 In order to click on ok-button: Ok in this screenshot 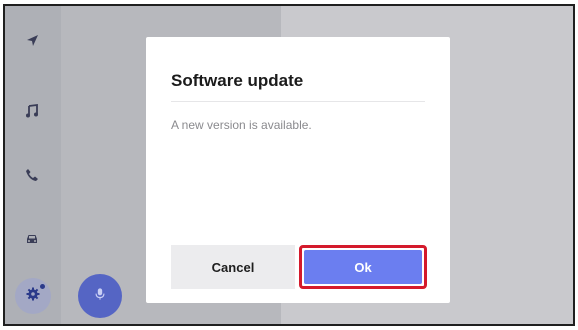, I will do `click(363, 267)`.